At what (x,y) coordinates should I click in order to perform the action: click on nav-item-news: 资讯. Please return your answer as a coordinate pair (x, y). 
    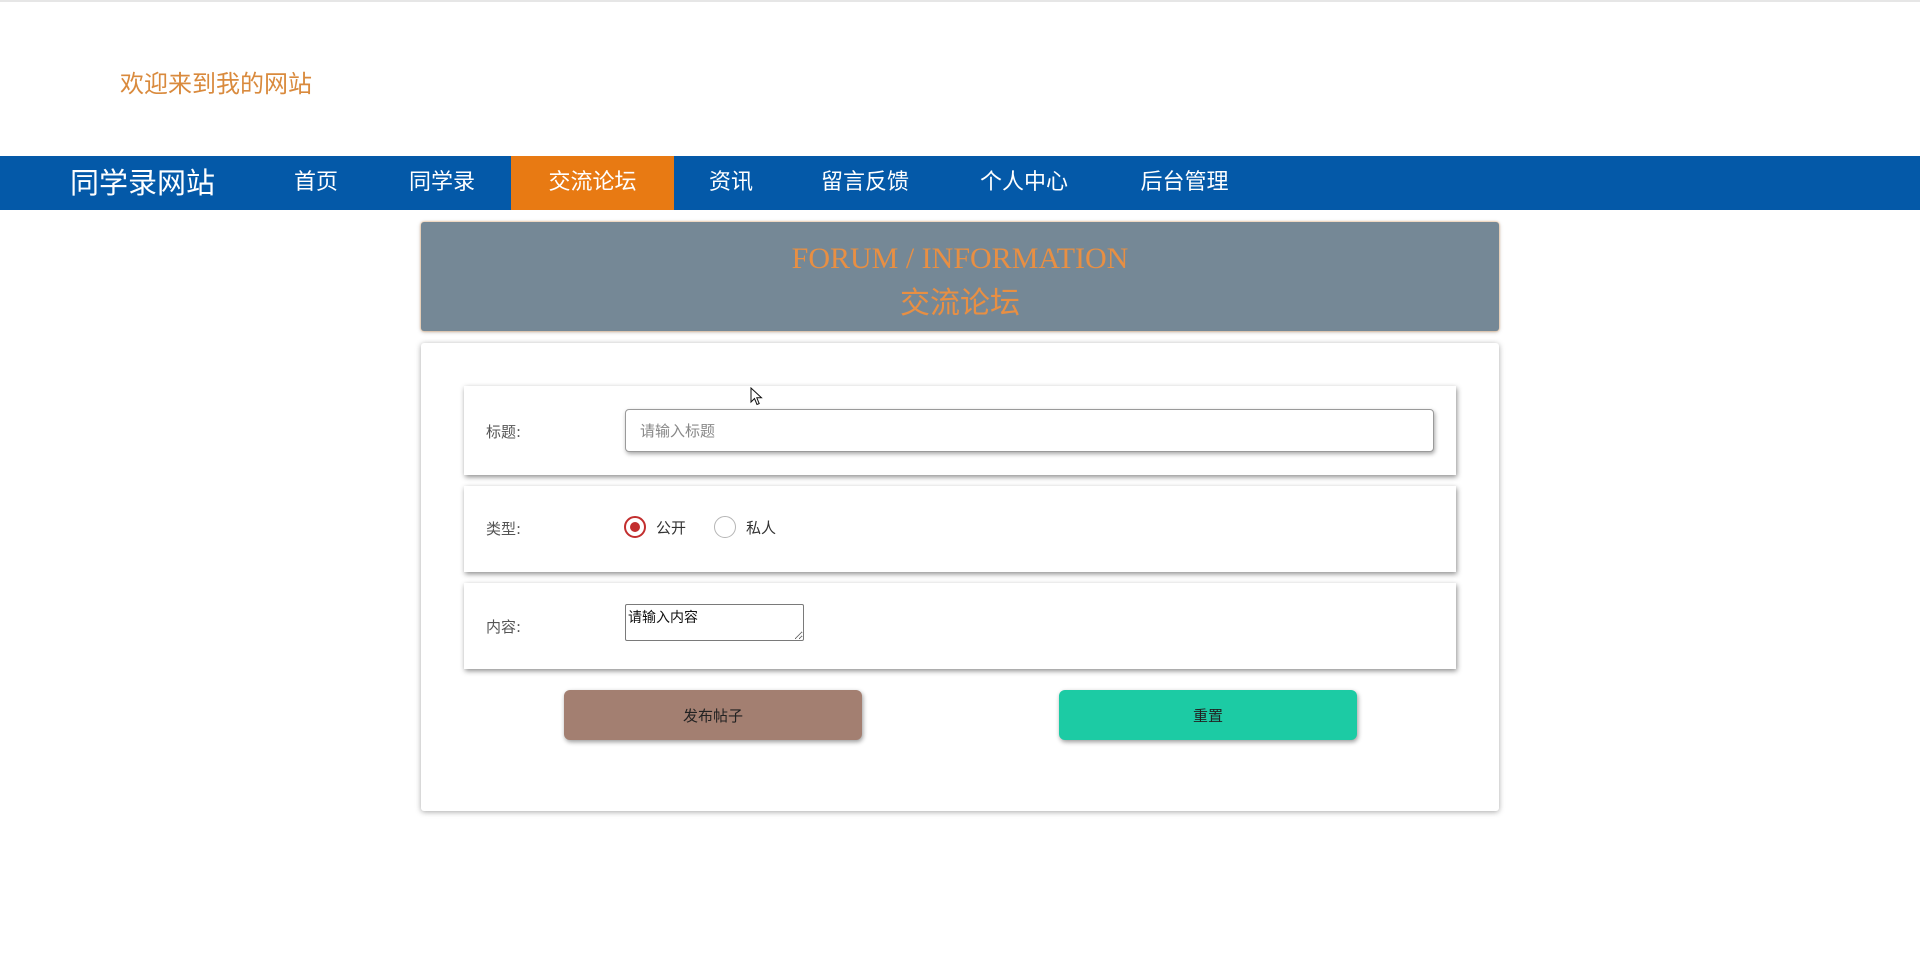
    Looking at the image, I should click on (731, 184).